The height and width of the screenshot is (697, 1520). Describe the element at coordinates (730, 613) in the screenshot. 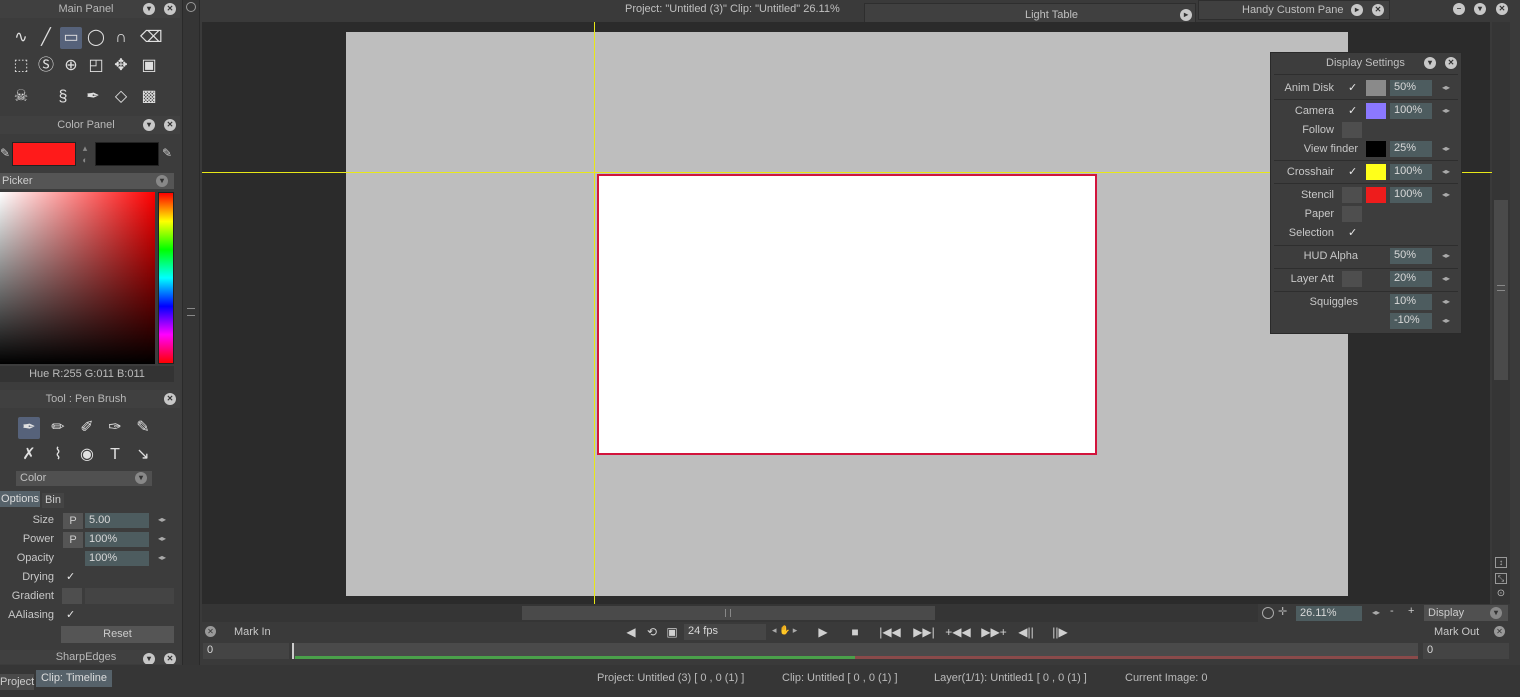

I see `horizontal-scrollbar` at that location.